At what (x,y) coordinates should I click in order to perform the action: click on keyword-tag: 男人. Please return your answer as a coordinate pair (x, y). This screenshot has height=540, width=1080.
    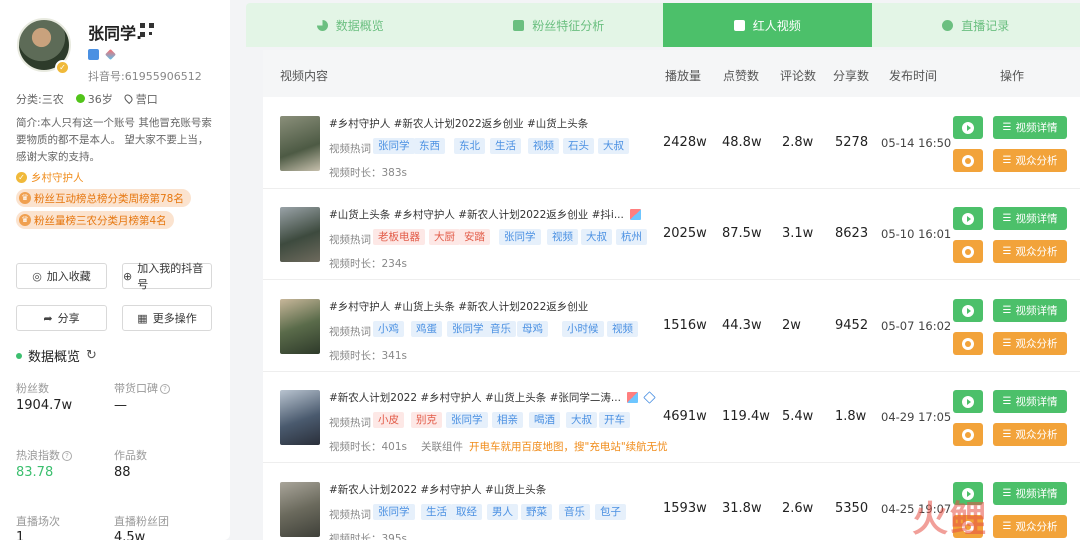
    Looking at the image, I should click on (502, 512).